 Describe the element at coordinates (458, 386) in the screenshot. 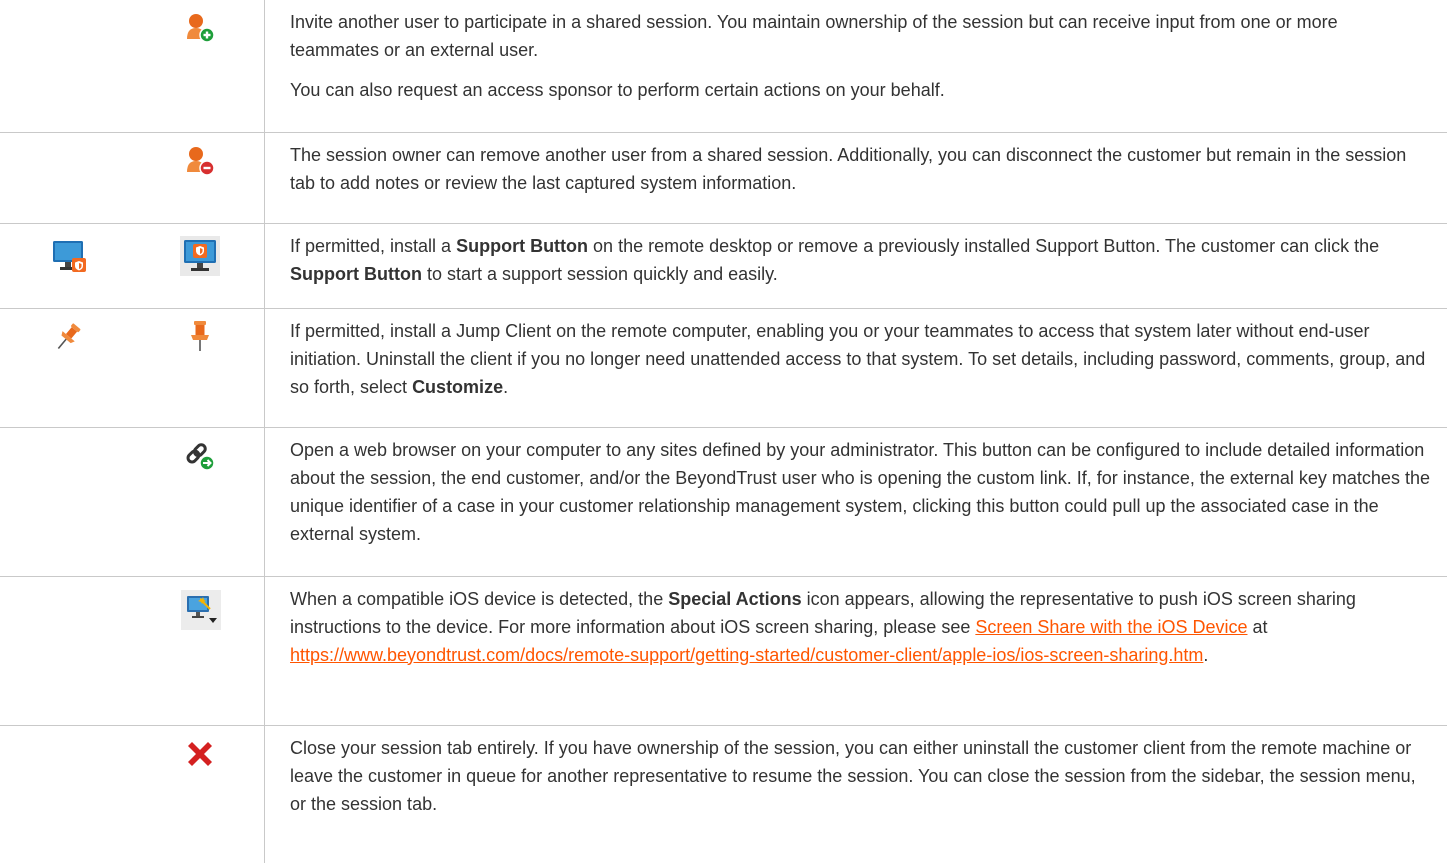

I see `customize-term: Customize` at that location.